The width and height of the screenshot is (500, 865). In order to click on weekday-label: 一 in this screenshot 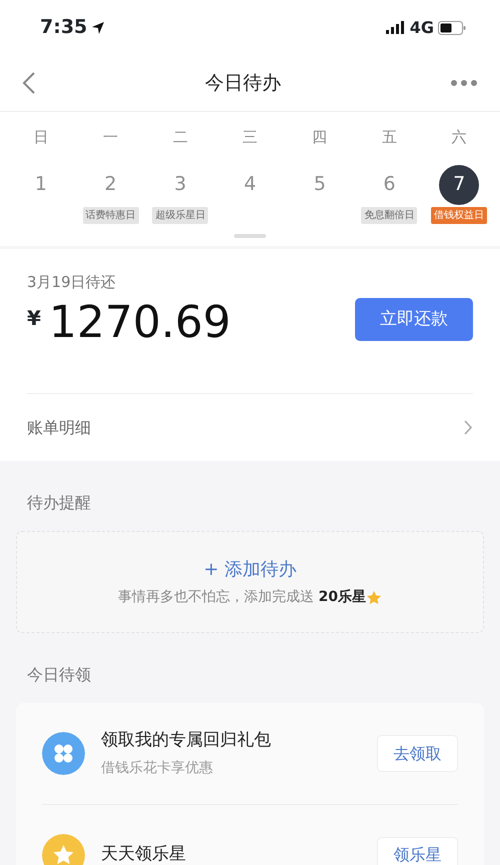, I will do `click(110, 137)`.